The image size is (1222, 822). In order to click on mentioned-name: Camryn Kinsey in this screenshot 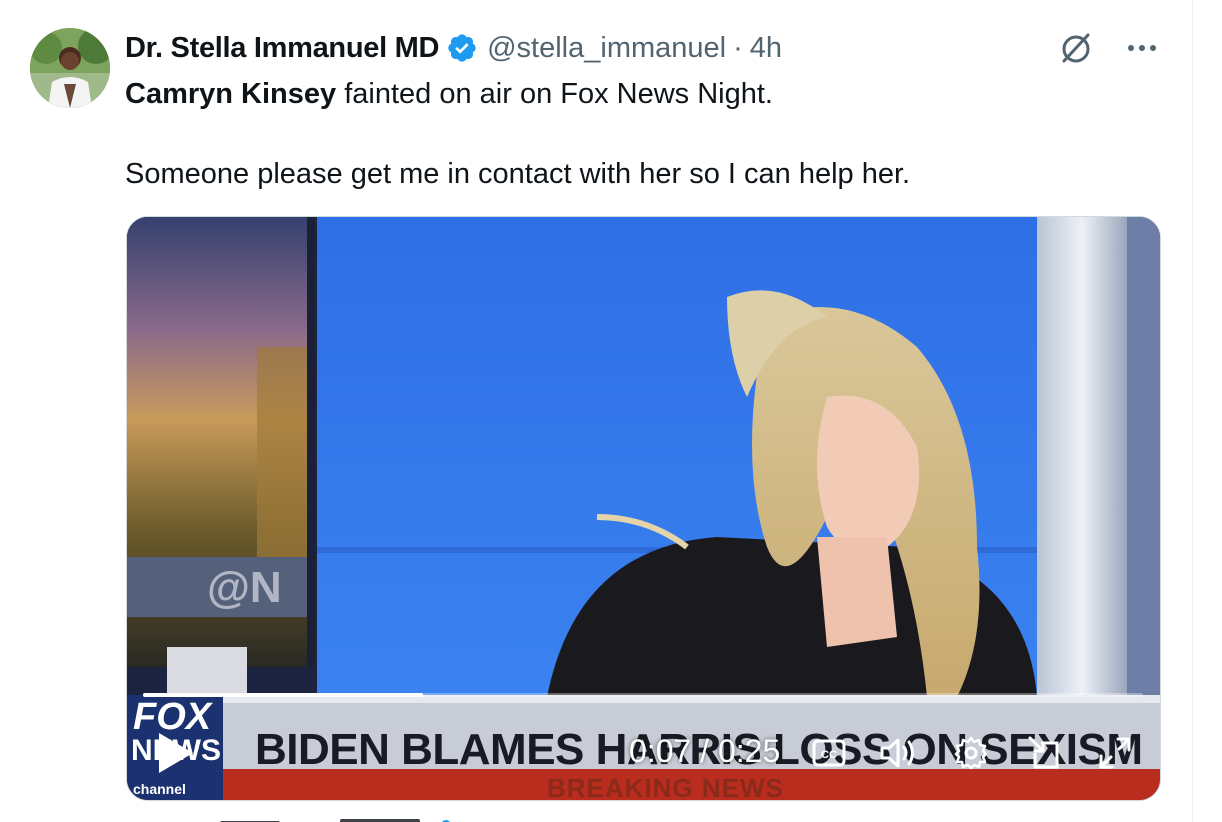, I will do `click(231, 94)`.